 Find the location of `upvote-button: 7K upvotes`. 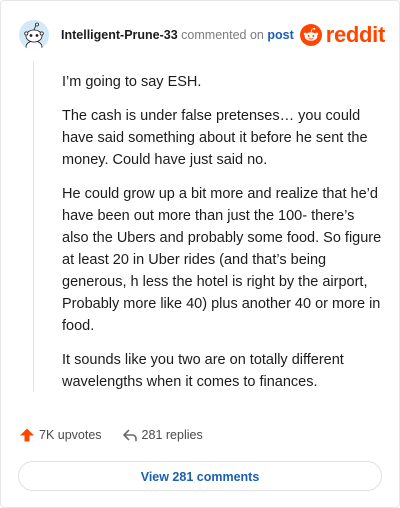

upvote-button: 7K upvotes is located at coordinates (60, 435).